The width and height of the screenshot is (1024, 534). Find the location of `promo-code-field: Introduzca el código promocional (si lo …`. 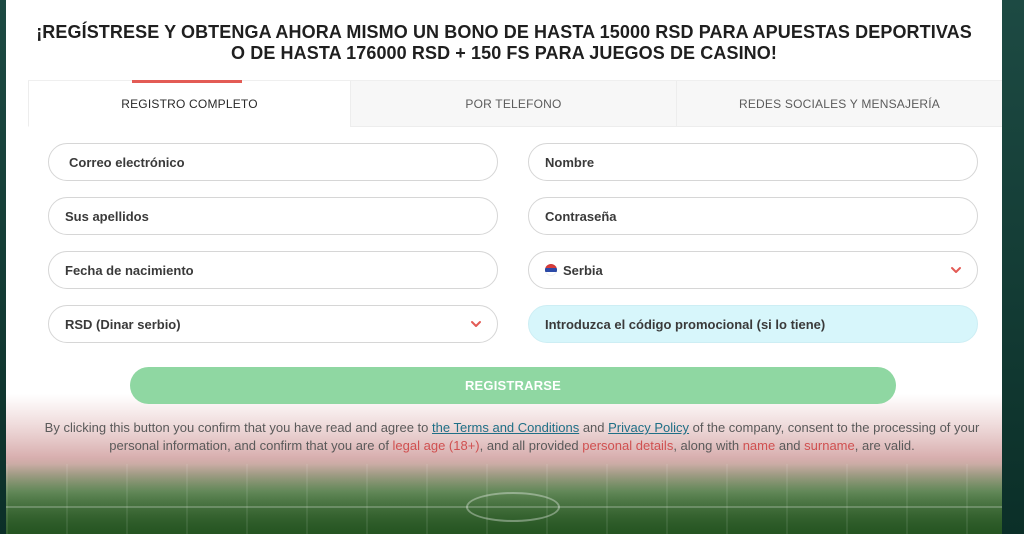

promo-code-field: Introduzca el código promocional (si lo … is located at coordinates (753, 324).